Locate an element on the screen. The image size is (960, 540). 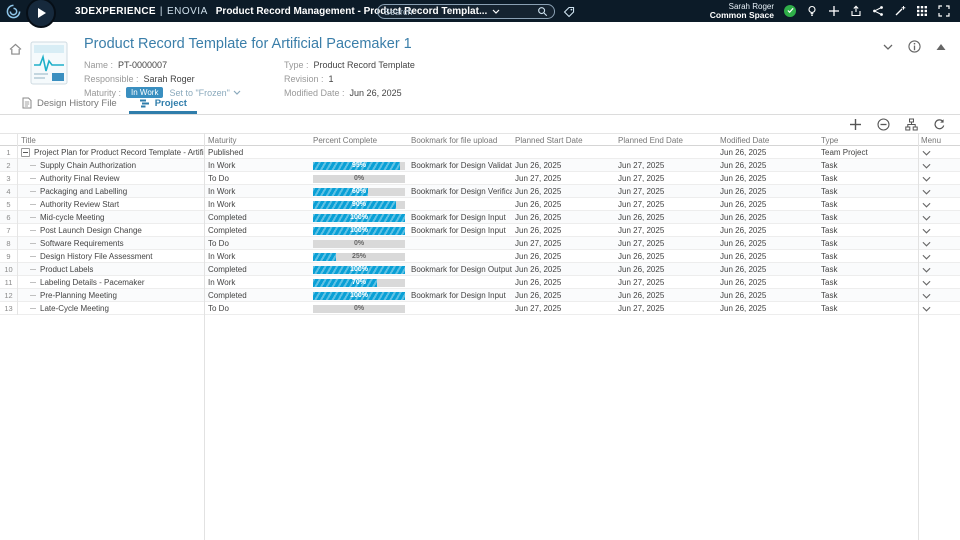
add-row-icon is located at coordinates (855, 124).